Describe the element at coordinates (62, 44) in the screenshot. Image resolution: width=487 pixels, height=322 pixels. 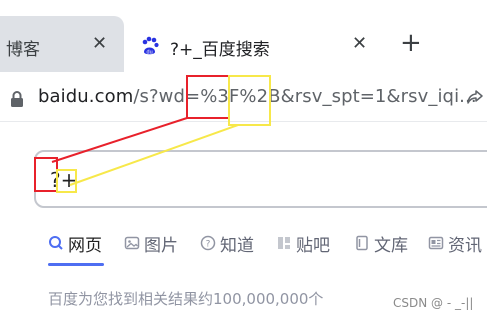
I see `browser-tab-blog: 博客 ✕` at that location.